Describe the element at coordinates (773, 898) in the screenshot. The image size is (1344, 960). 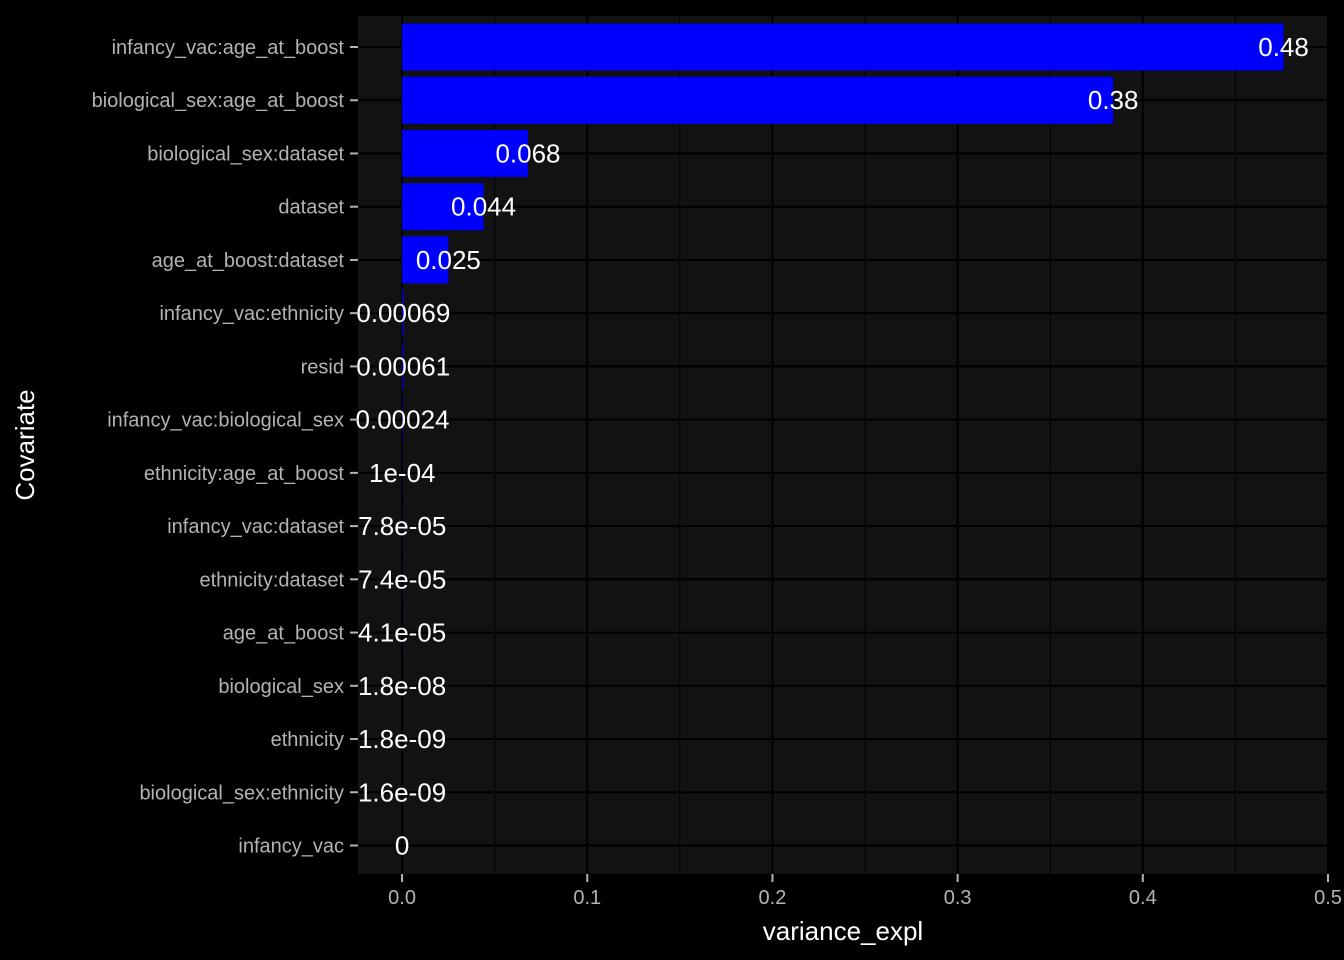
I see `x-tick-label: 0.2` at that location.